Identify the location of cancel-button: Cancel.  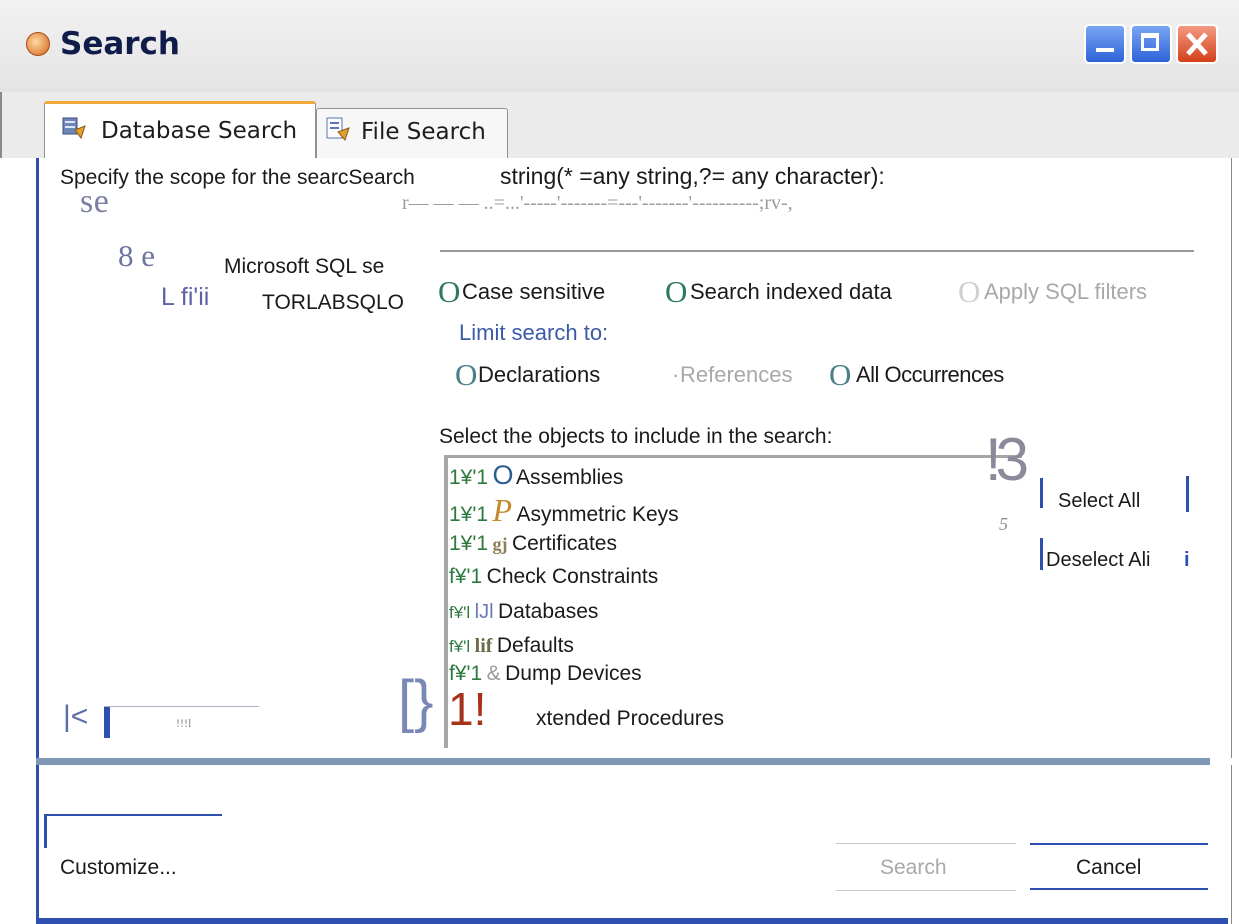
(1108, 868).